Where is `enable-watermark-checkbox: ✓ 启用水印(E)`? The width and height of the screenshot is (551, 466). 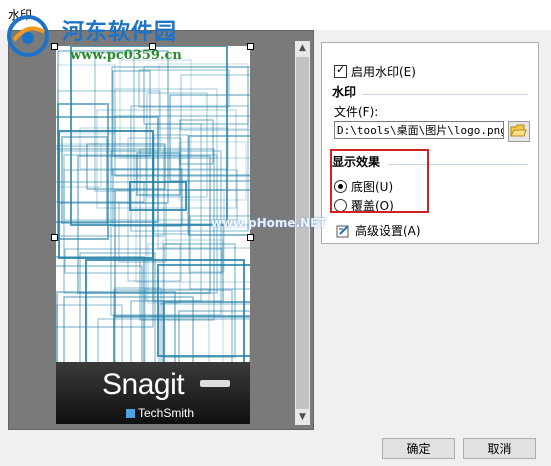
enable-watermark-checkbox: ✓ 启用水印(E) is located at coordinates (375, 71).